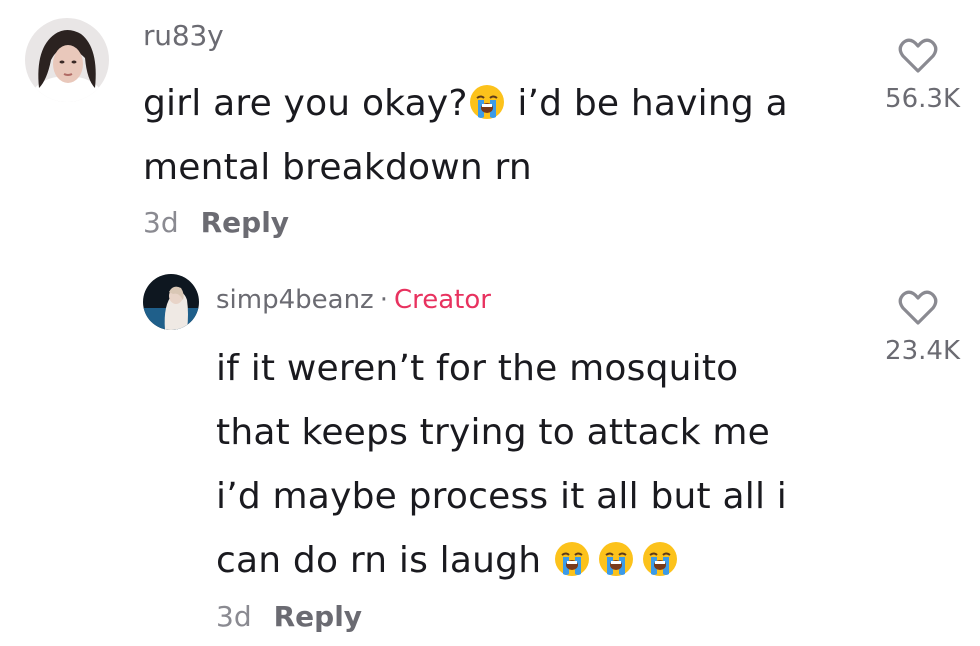  Describe the element at coordinates (318, 616) in the screenshot. I see `reply-reply-button: Reply` at that location.